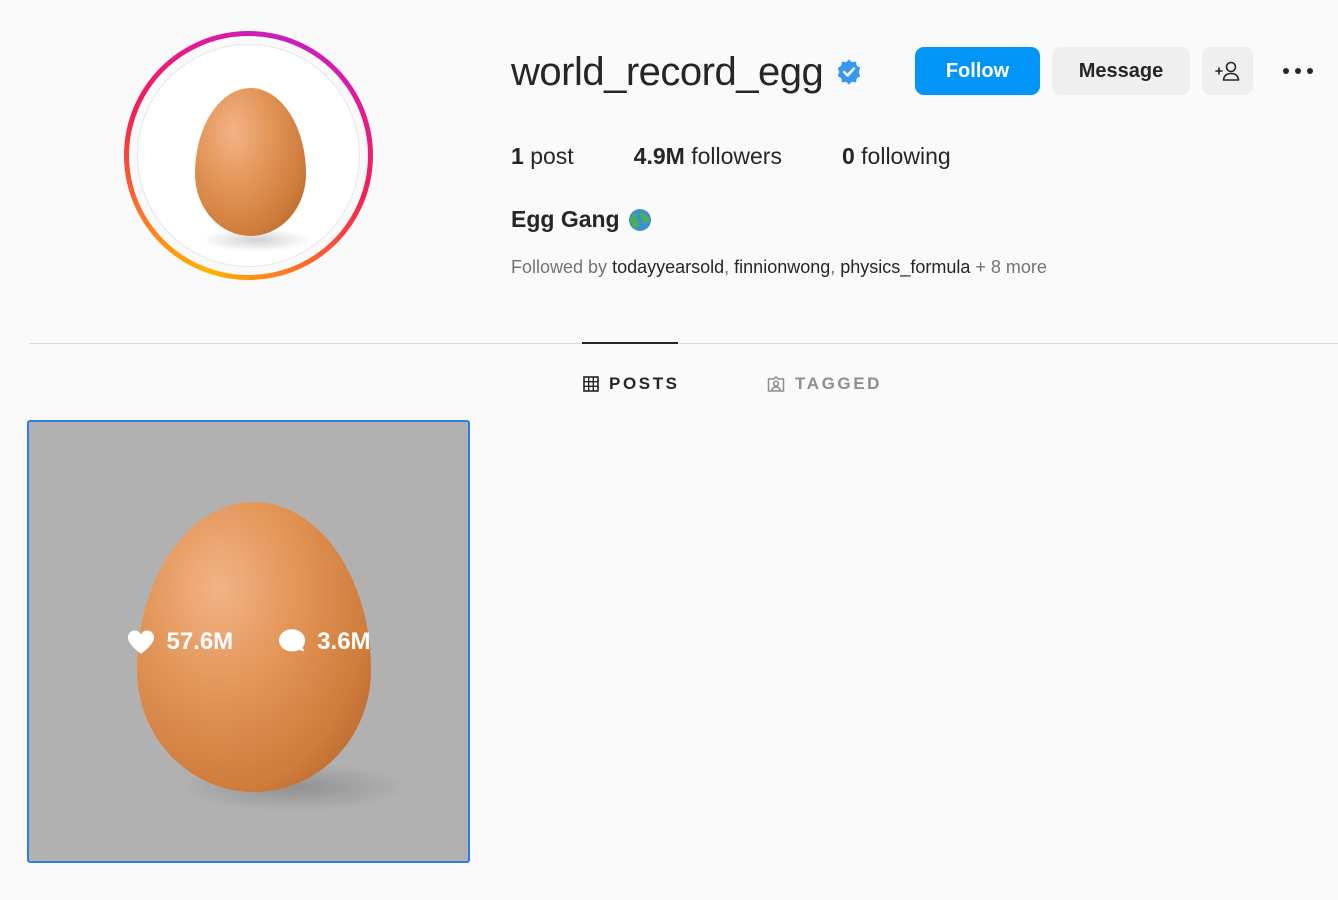  I want to click on posts-label: post, so click(552, 155).